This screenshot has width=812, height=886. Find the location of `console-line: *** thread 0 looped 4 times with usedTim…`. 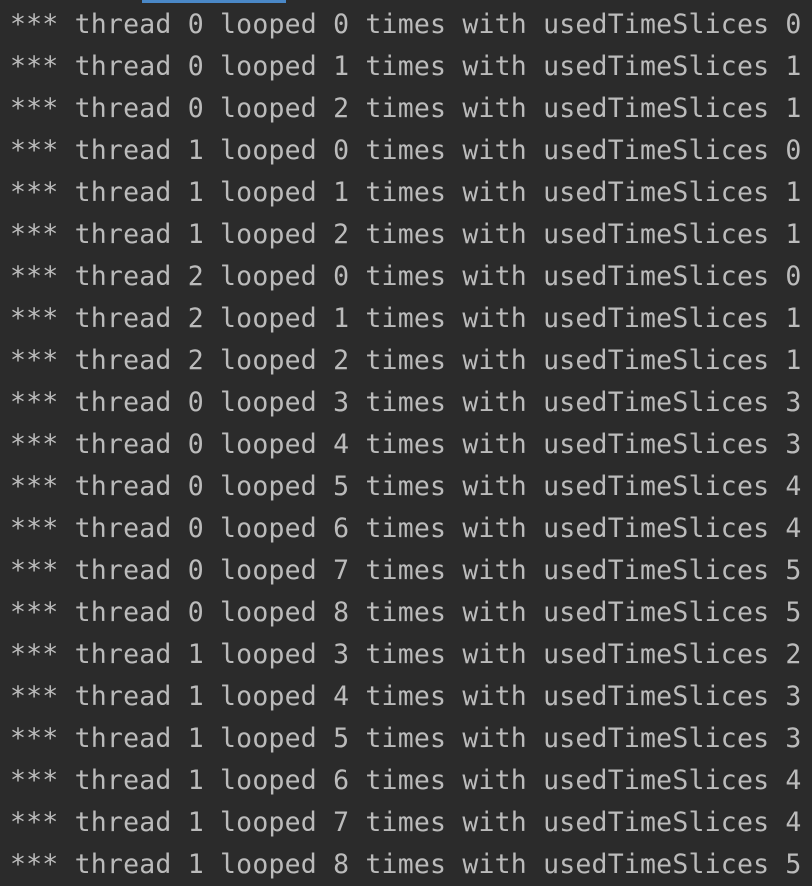

console-line: *** thread 0 looped 4 times with usedTim… is located at coordinates (406, 444).